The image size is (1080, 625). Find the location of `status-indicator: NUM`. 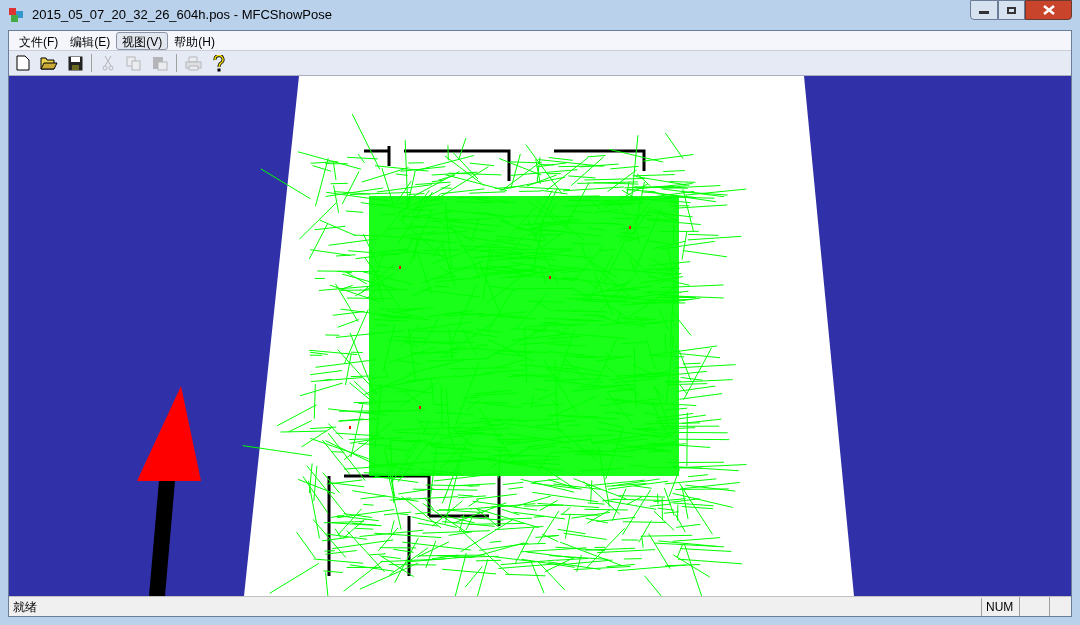

status-indicator: NUM is located at coordinates (1000, 606).